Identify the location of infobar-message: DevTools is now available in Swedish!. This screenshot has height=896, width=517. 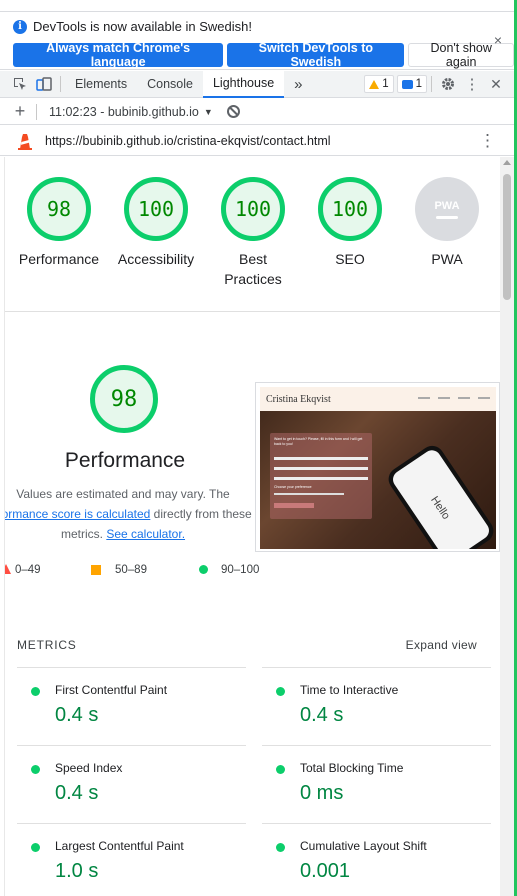
(142, 26).